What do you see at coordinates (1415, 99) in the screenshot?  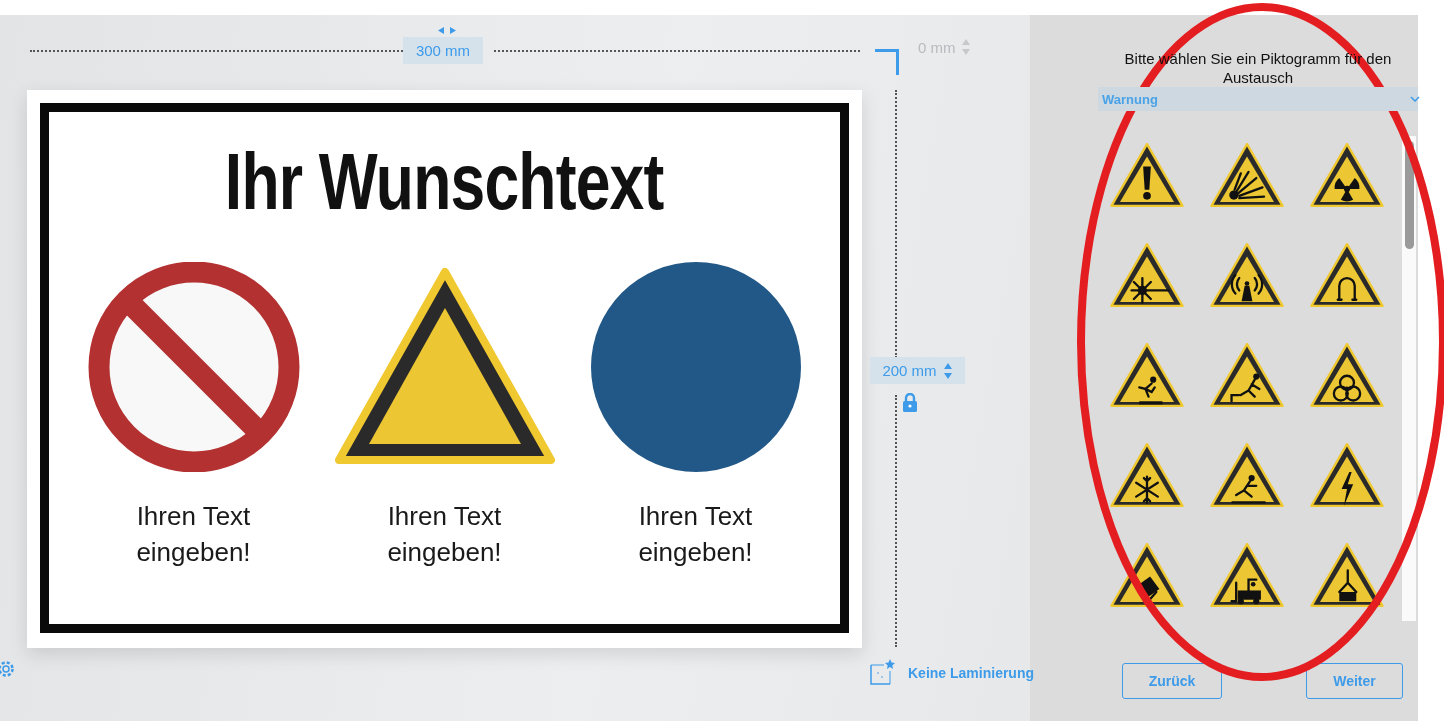 I see `chevron-icon` at bounding box center [1415, 99].